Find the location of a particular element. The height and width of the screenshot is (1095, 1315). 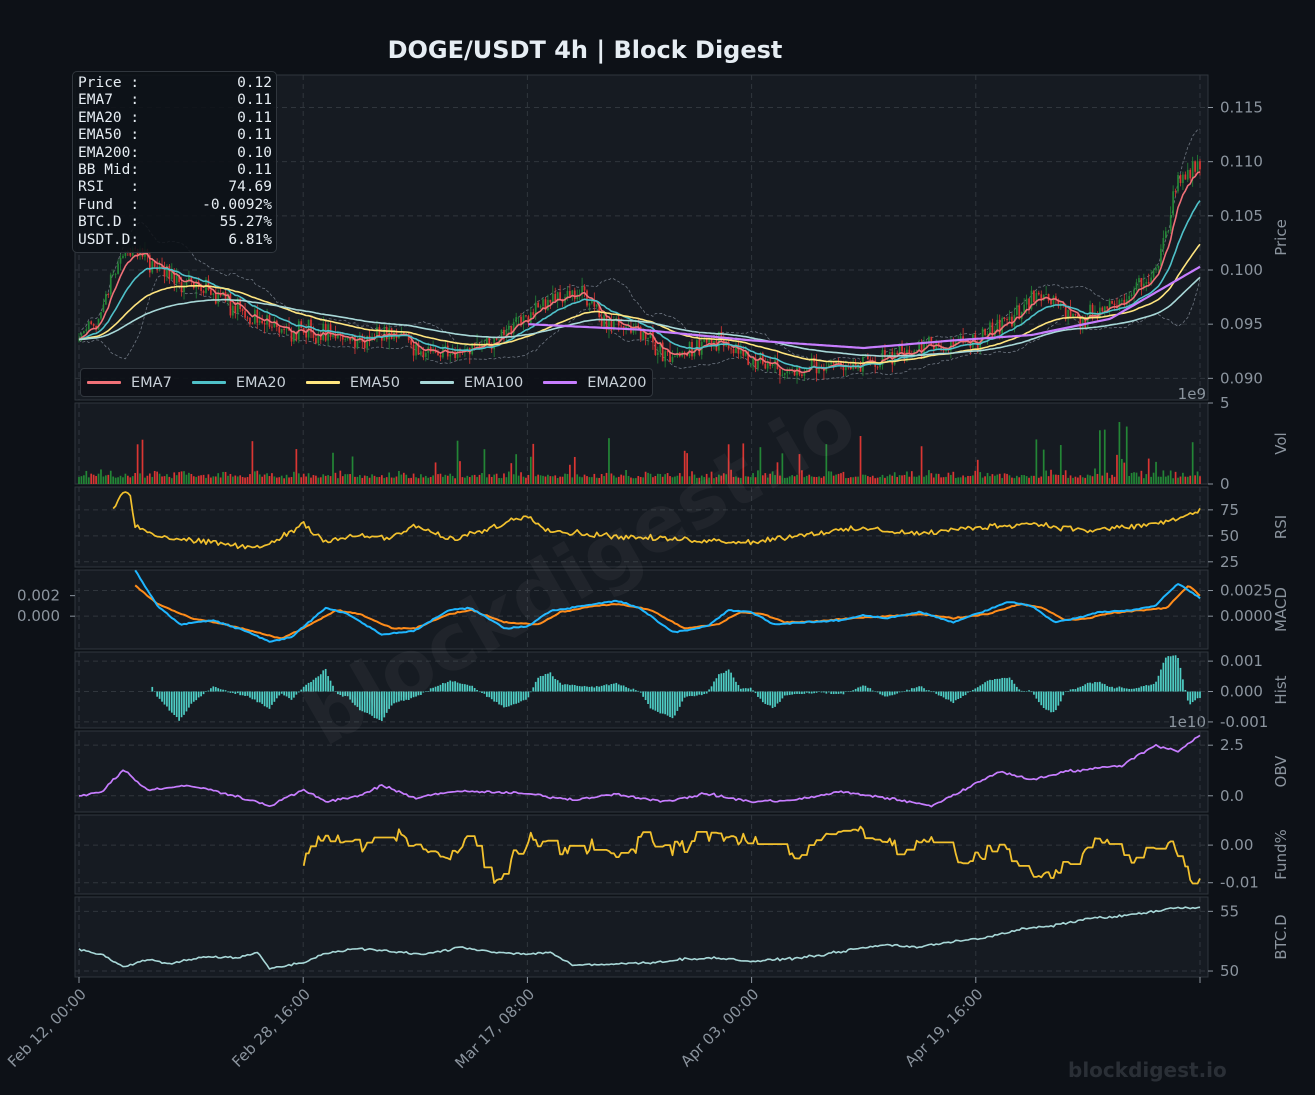

y-tick-label: 2.5 is located at coordinates (1232, 745).